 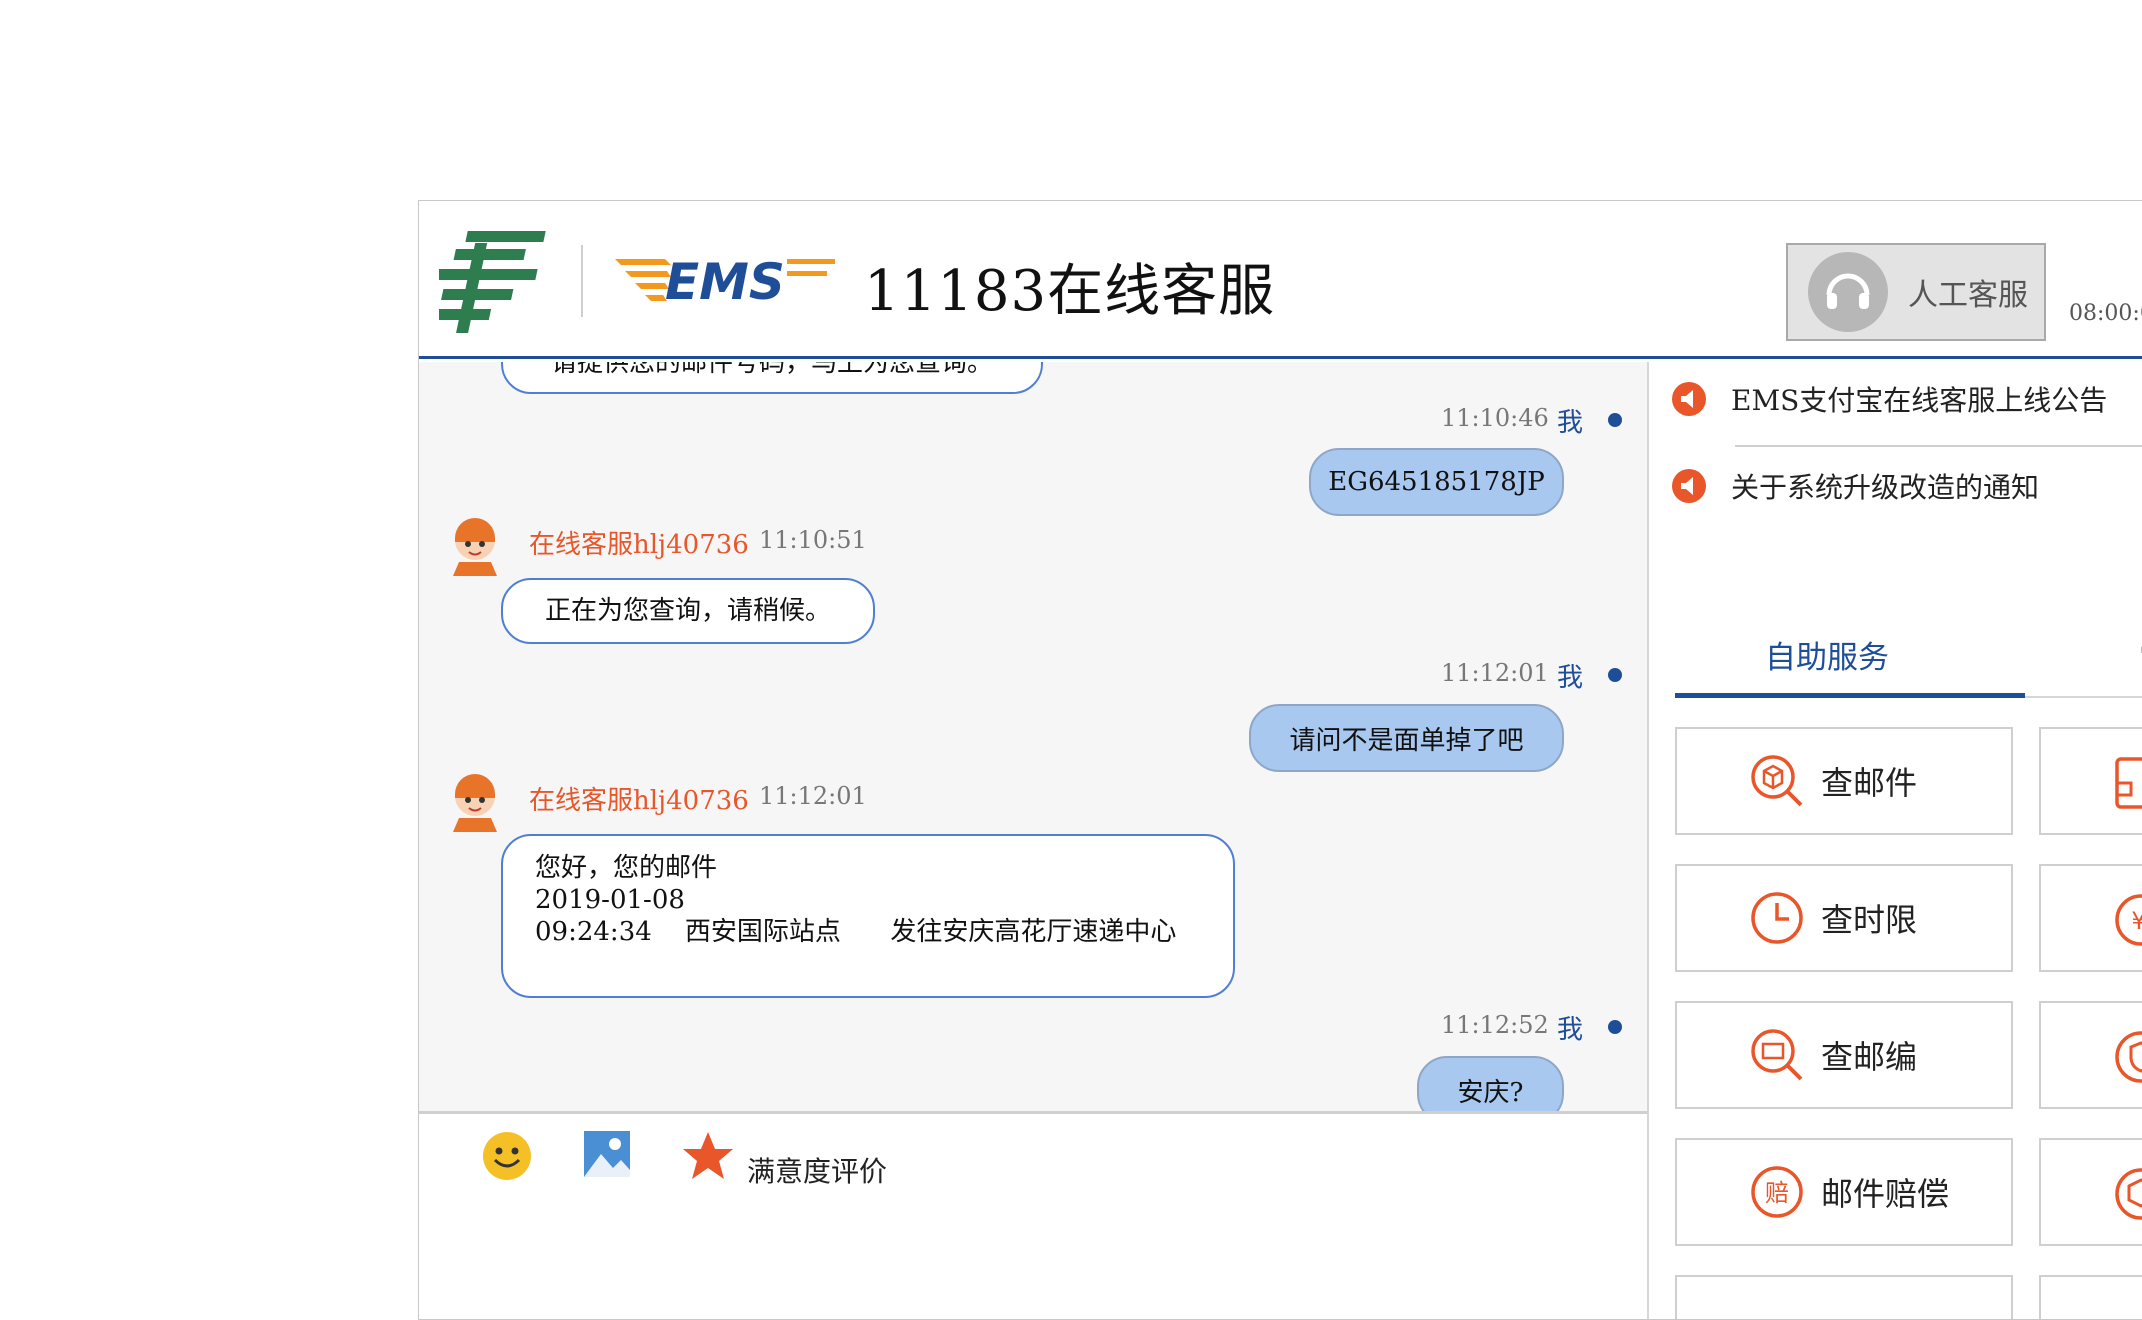 I want to click on page-title: 11183在线客服, so click(x=1070, y=291).